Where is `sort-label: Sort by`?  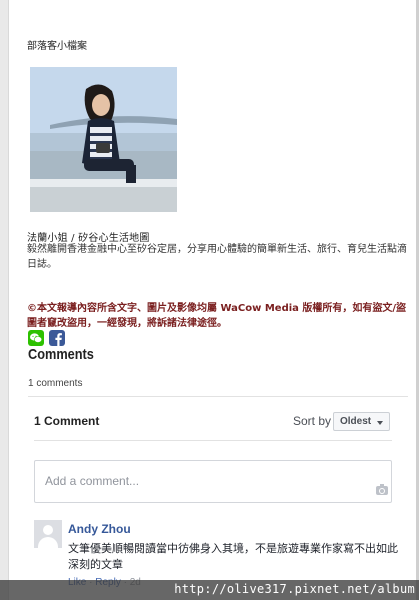 sort-label: Sort by is located at coordinates (312, 421).